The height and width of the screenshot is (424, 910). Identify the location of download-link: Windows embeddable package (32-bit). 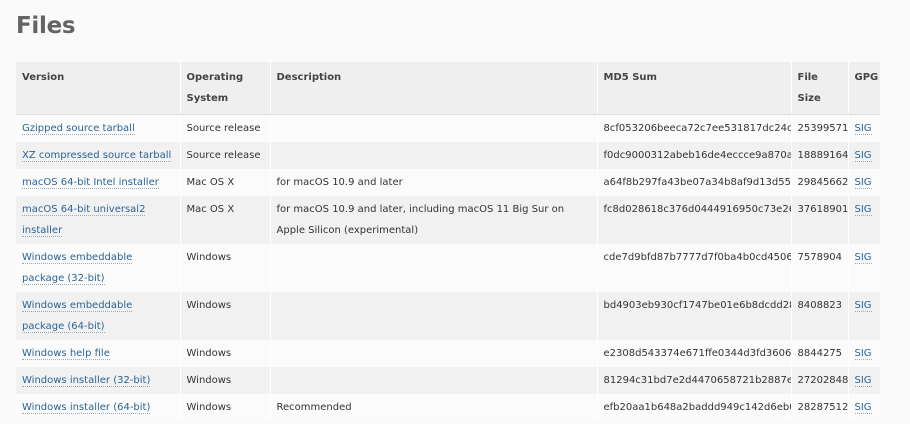
(77, 268).